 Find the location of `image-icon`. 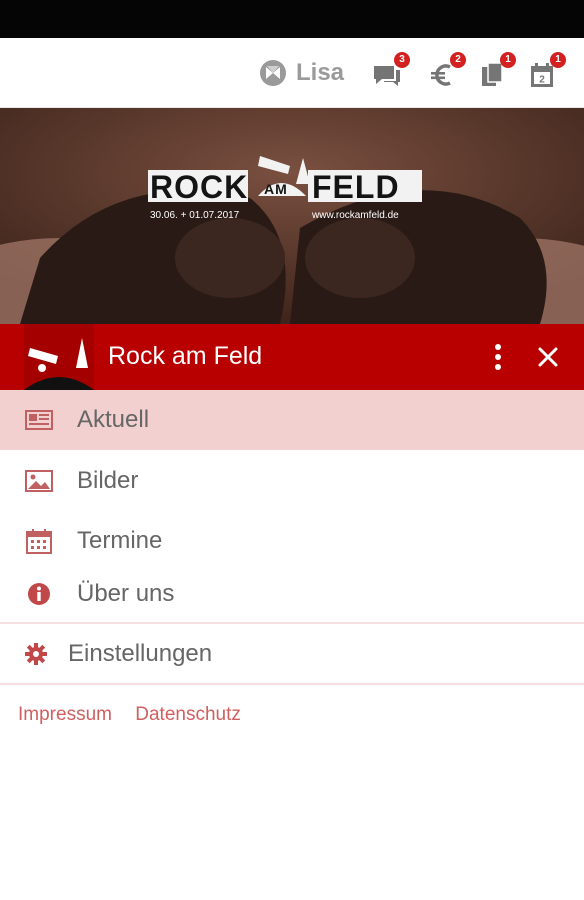

image-icon is located at coordinates (39, 481).